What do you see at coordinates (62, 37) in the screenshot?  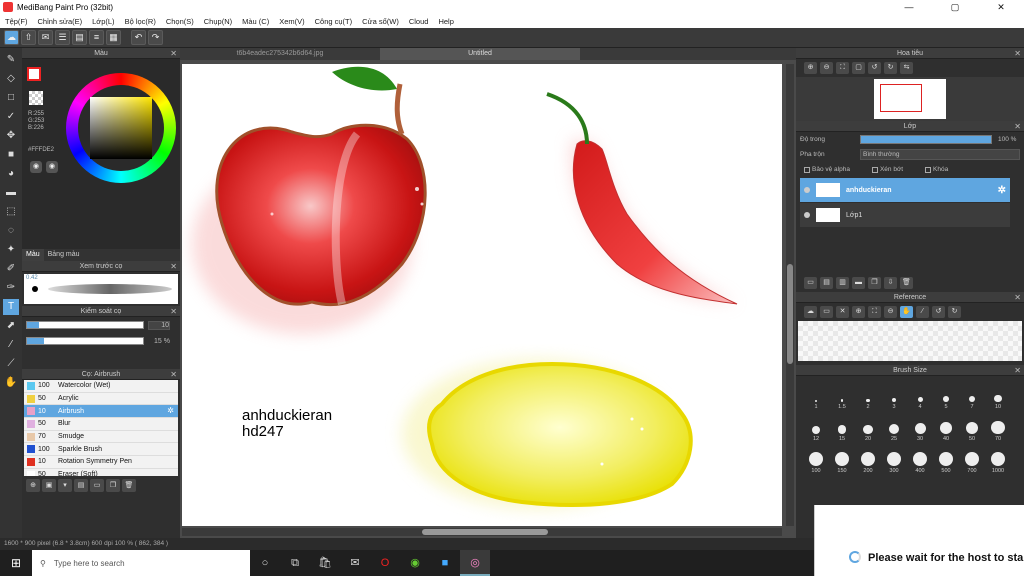 I see `chat-icon: ☰` at bounding box center [62, 37].